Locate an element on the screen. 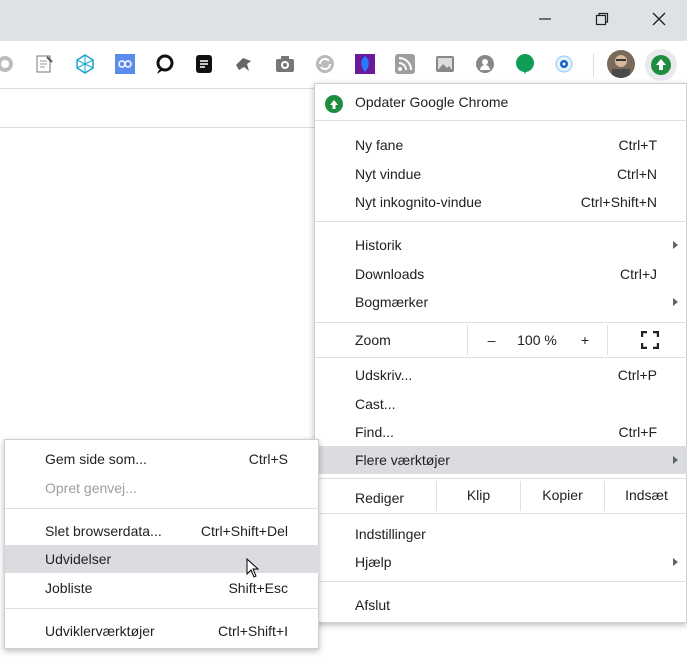 The height and width of the screenshot is (663, 687). toolbar-divider is located at coordinates (593, 65).